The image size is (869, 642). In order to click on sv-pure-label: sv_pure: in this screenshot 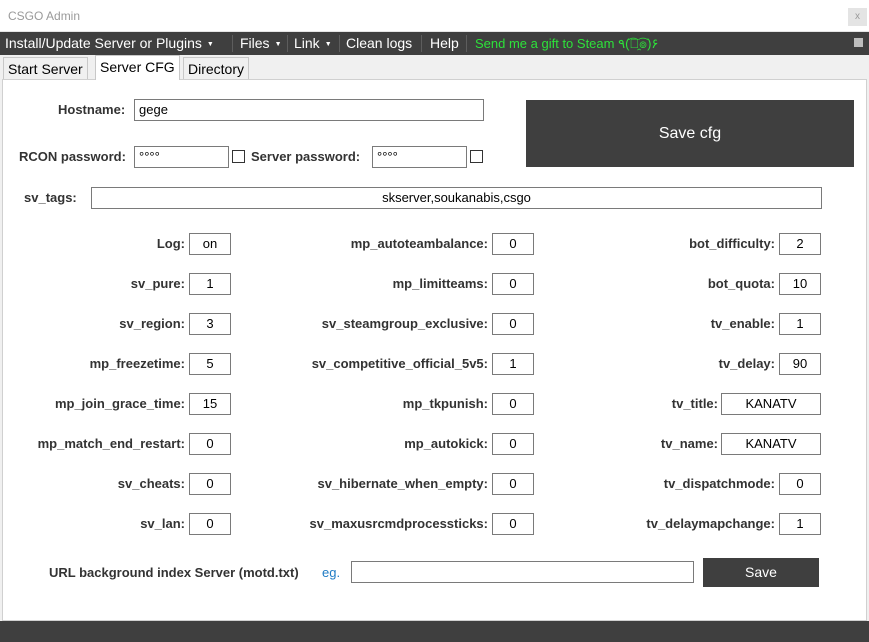, I will do `click(157, 283)`.